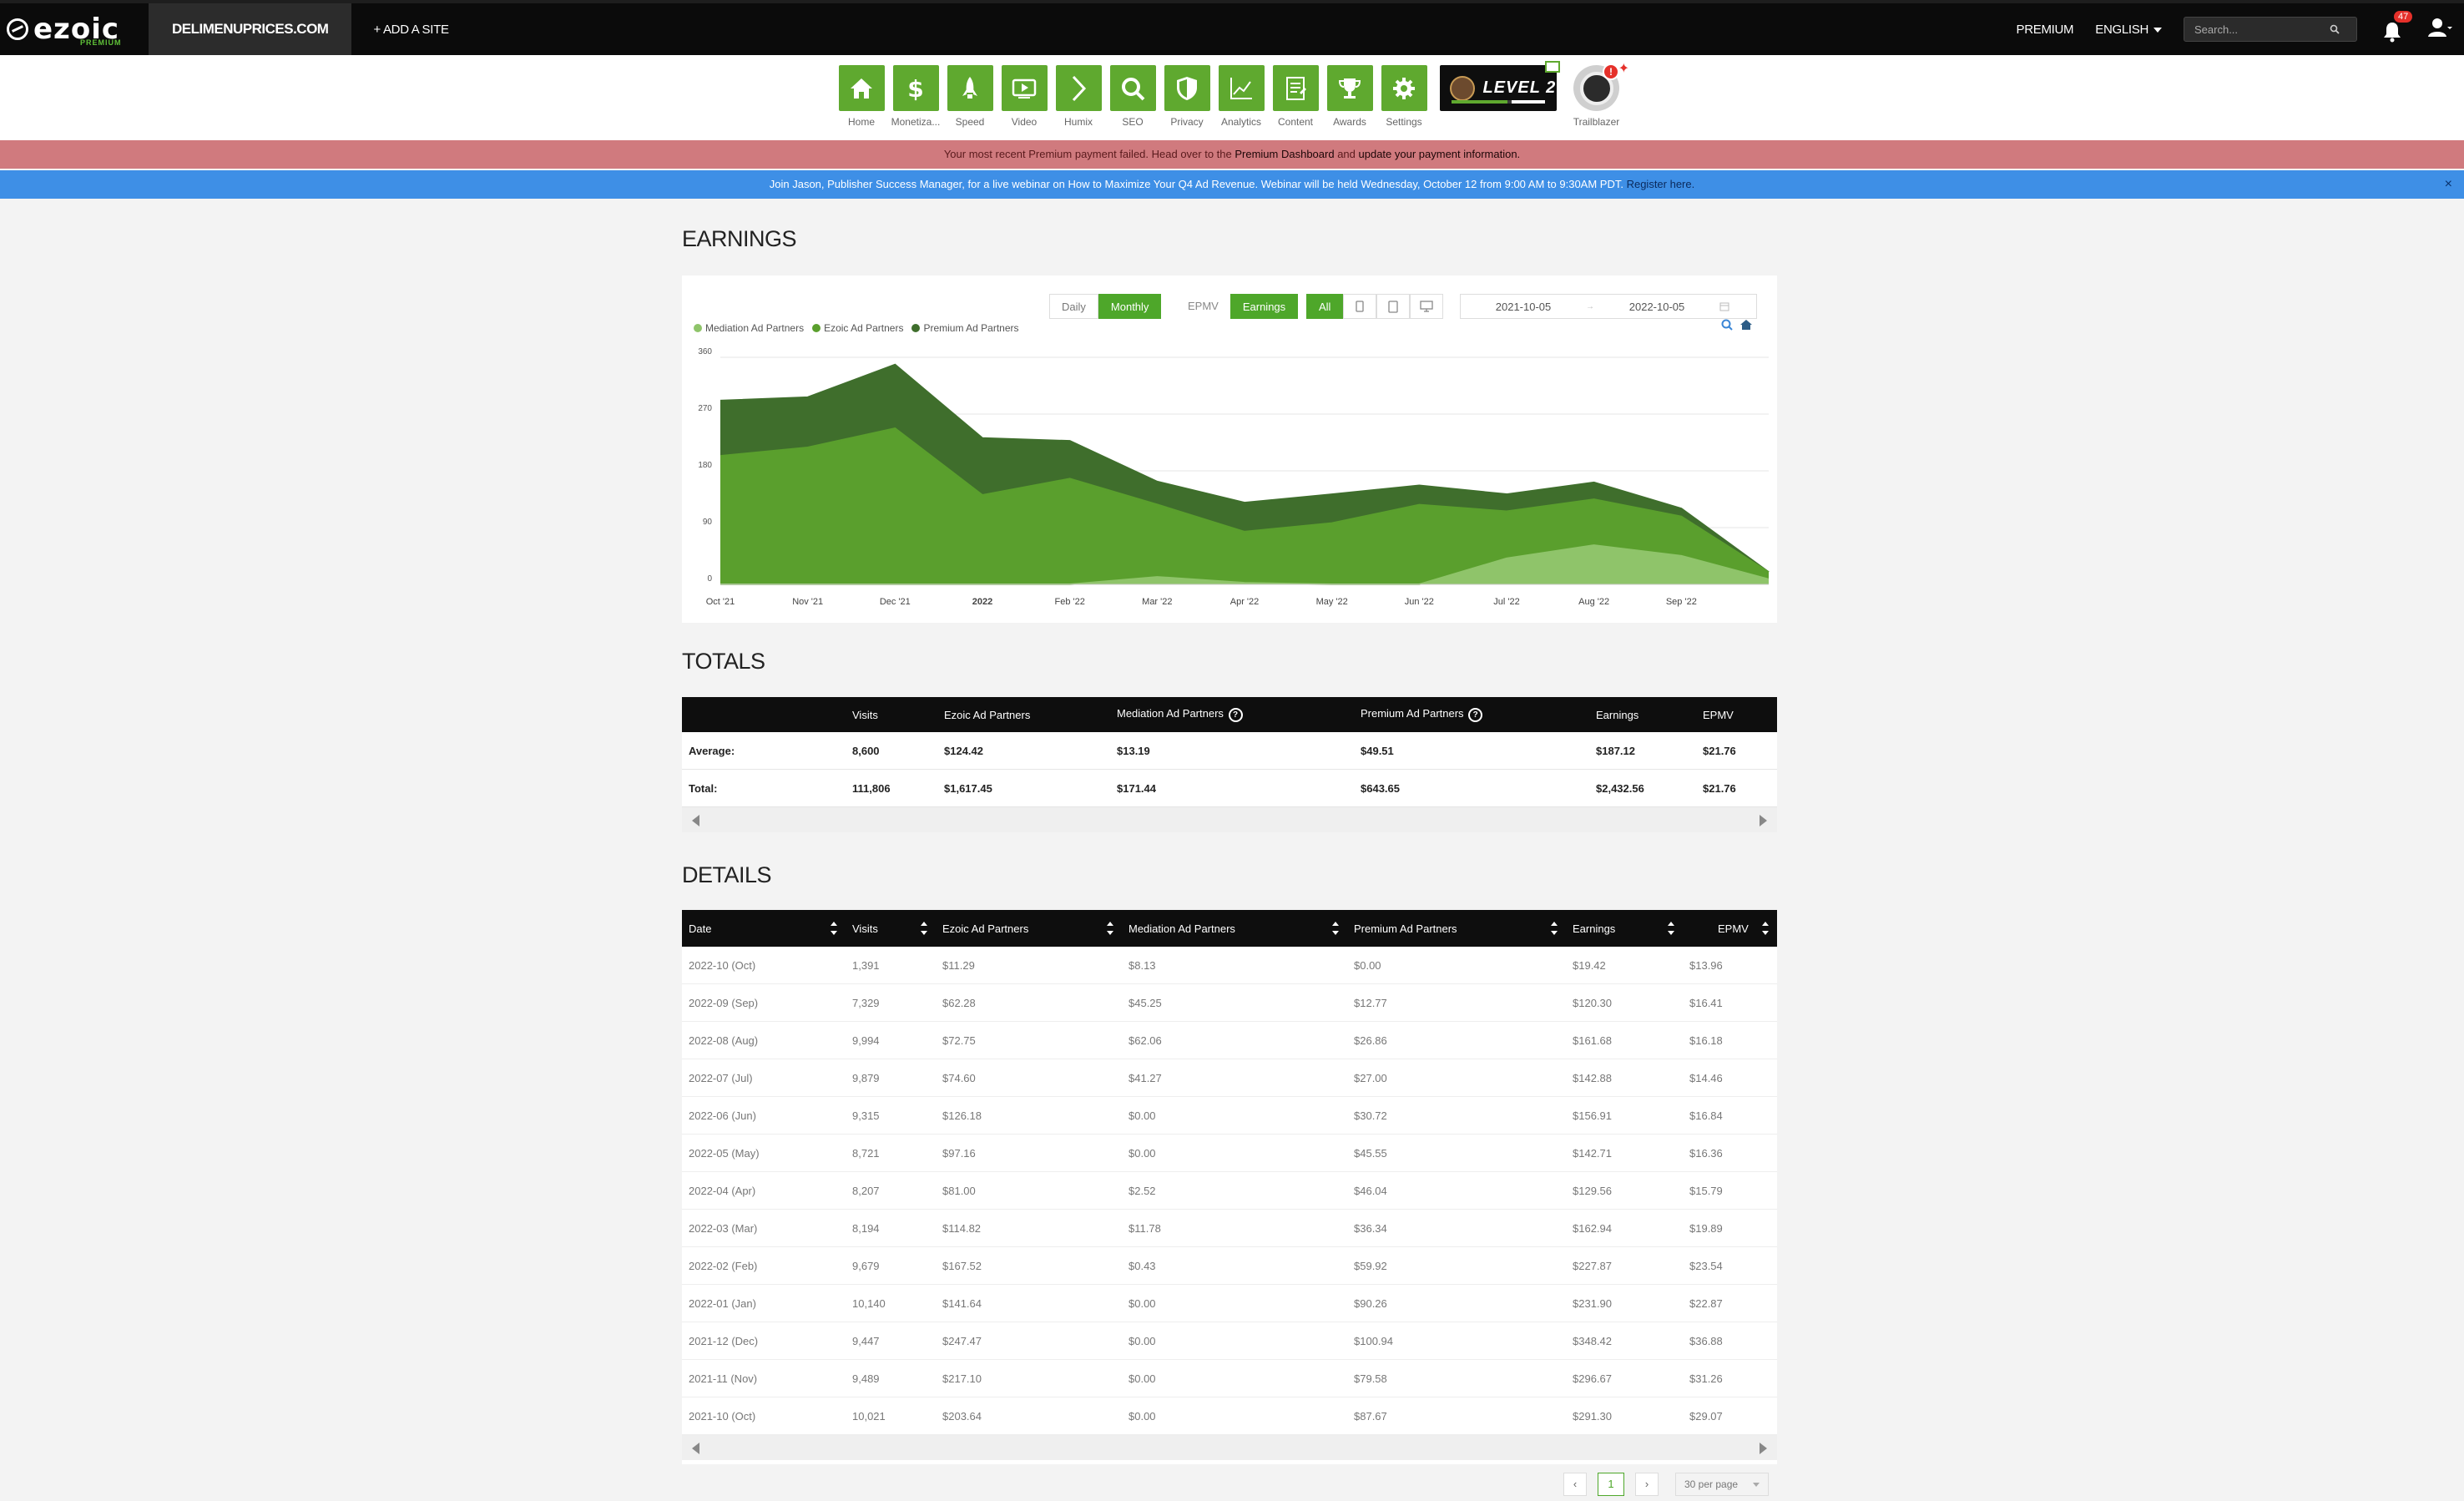  I want to click on totals-horizontal-scrollbar, so click(1229, 819).